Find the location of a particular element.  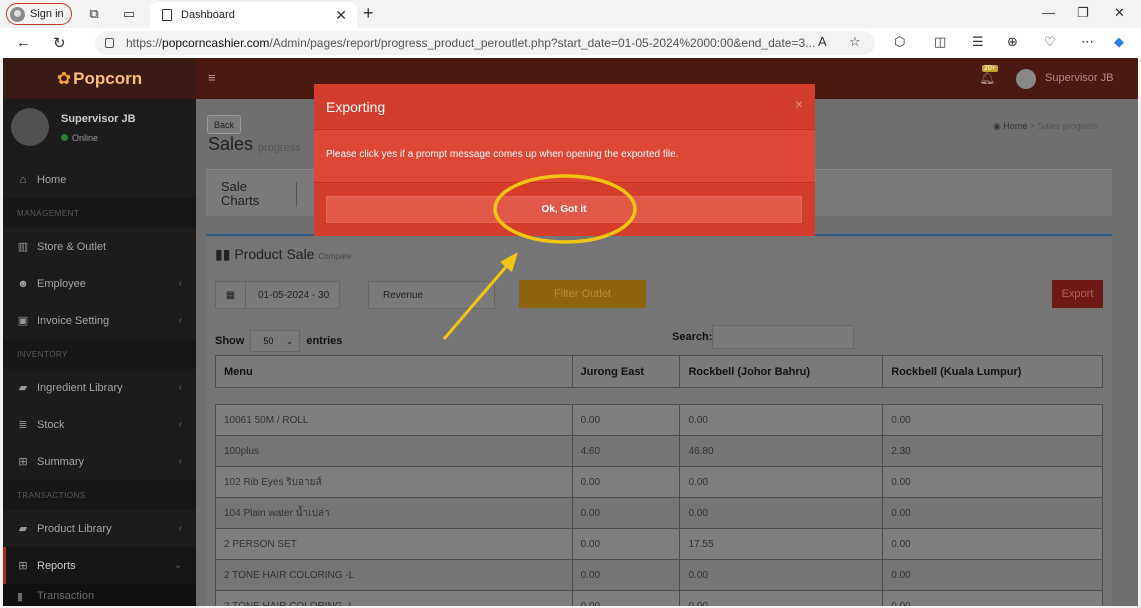

sale-charts-tab: Sale Charts is located at coordinates (240, 194).